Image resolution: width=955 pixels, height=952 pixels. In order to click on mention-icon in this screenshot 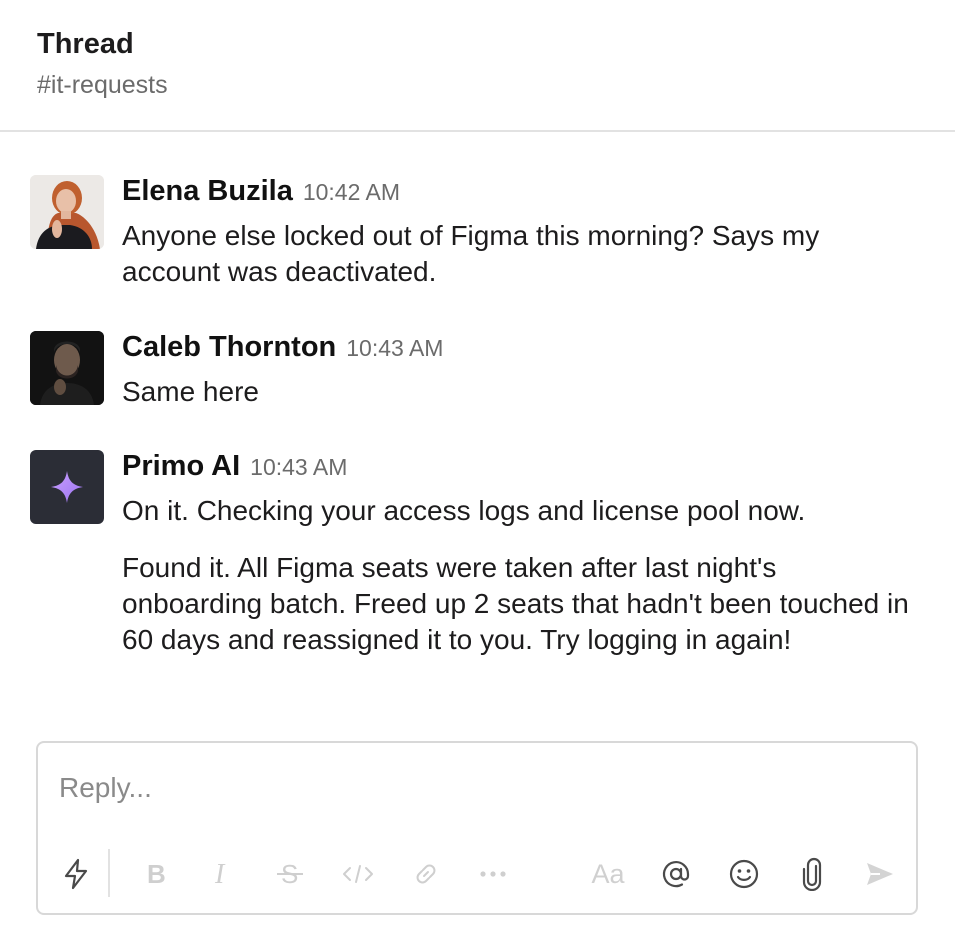, I will do `click(676, 874)`.